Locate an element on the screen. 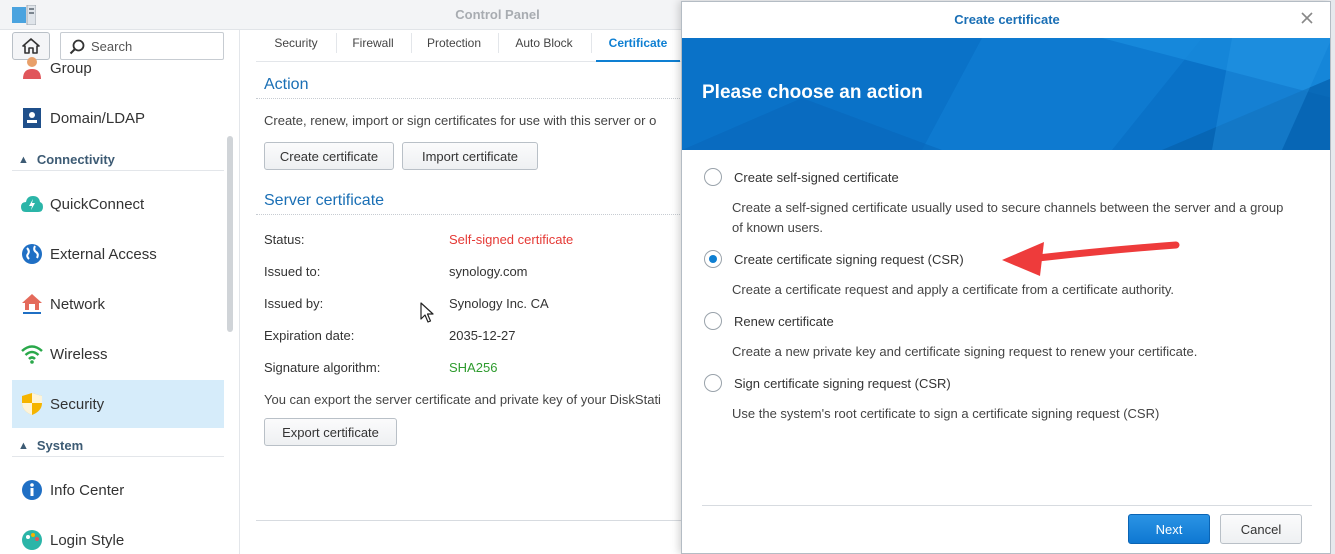 This screenshot has height=554, width=1335. tab-auto-block: Auto Block is located at coordinates (544, 46).